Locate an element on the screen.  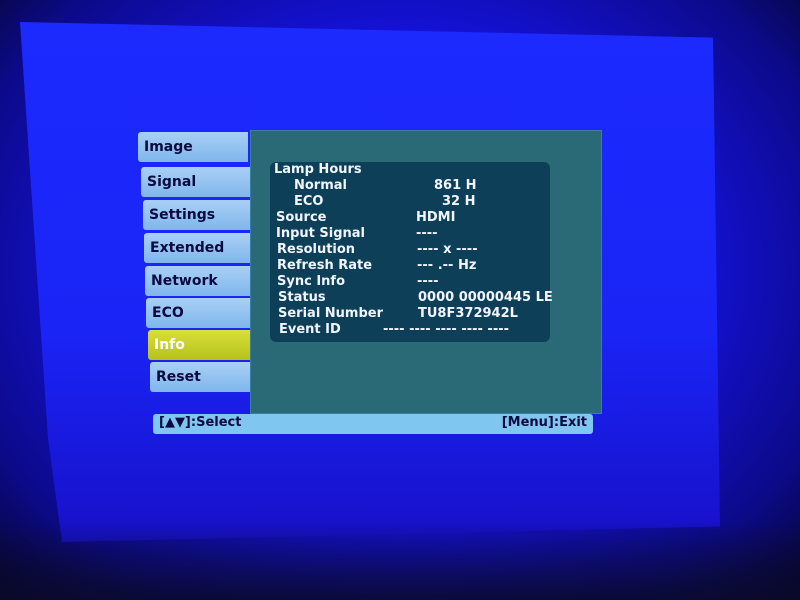
exit-hint: [Menu]:Exit is located at coordinates (544, 422).